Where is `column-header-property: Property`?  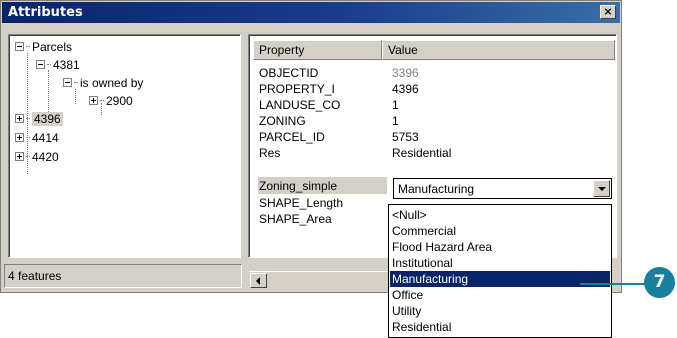 column-header-property: Property is located at coordinates (317, 50).